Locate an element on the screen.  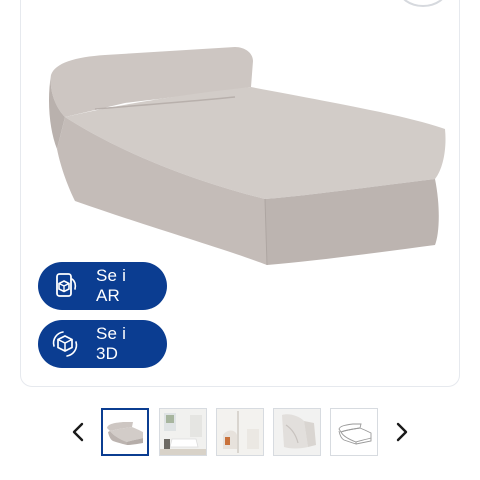
thumbnail-dimension-sketch is located at coordinates (354, 432).